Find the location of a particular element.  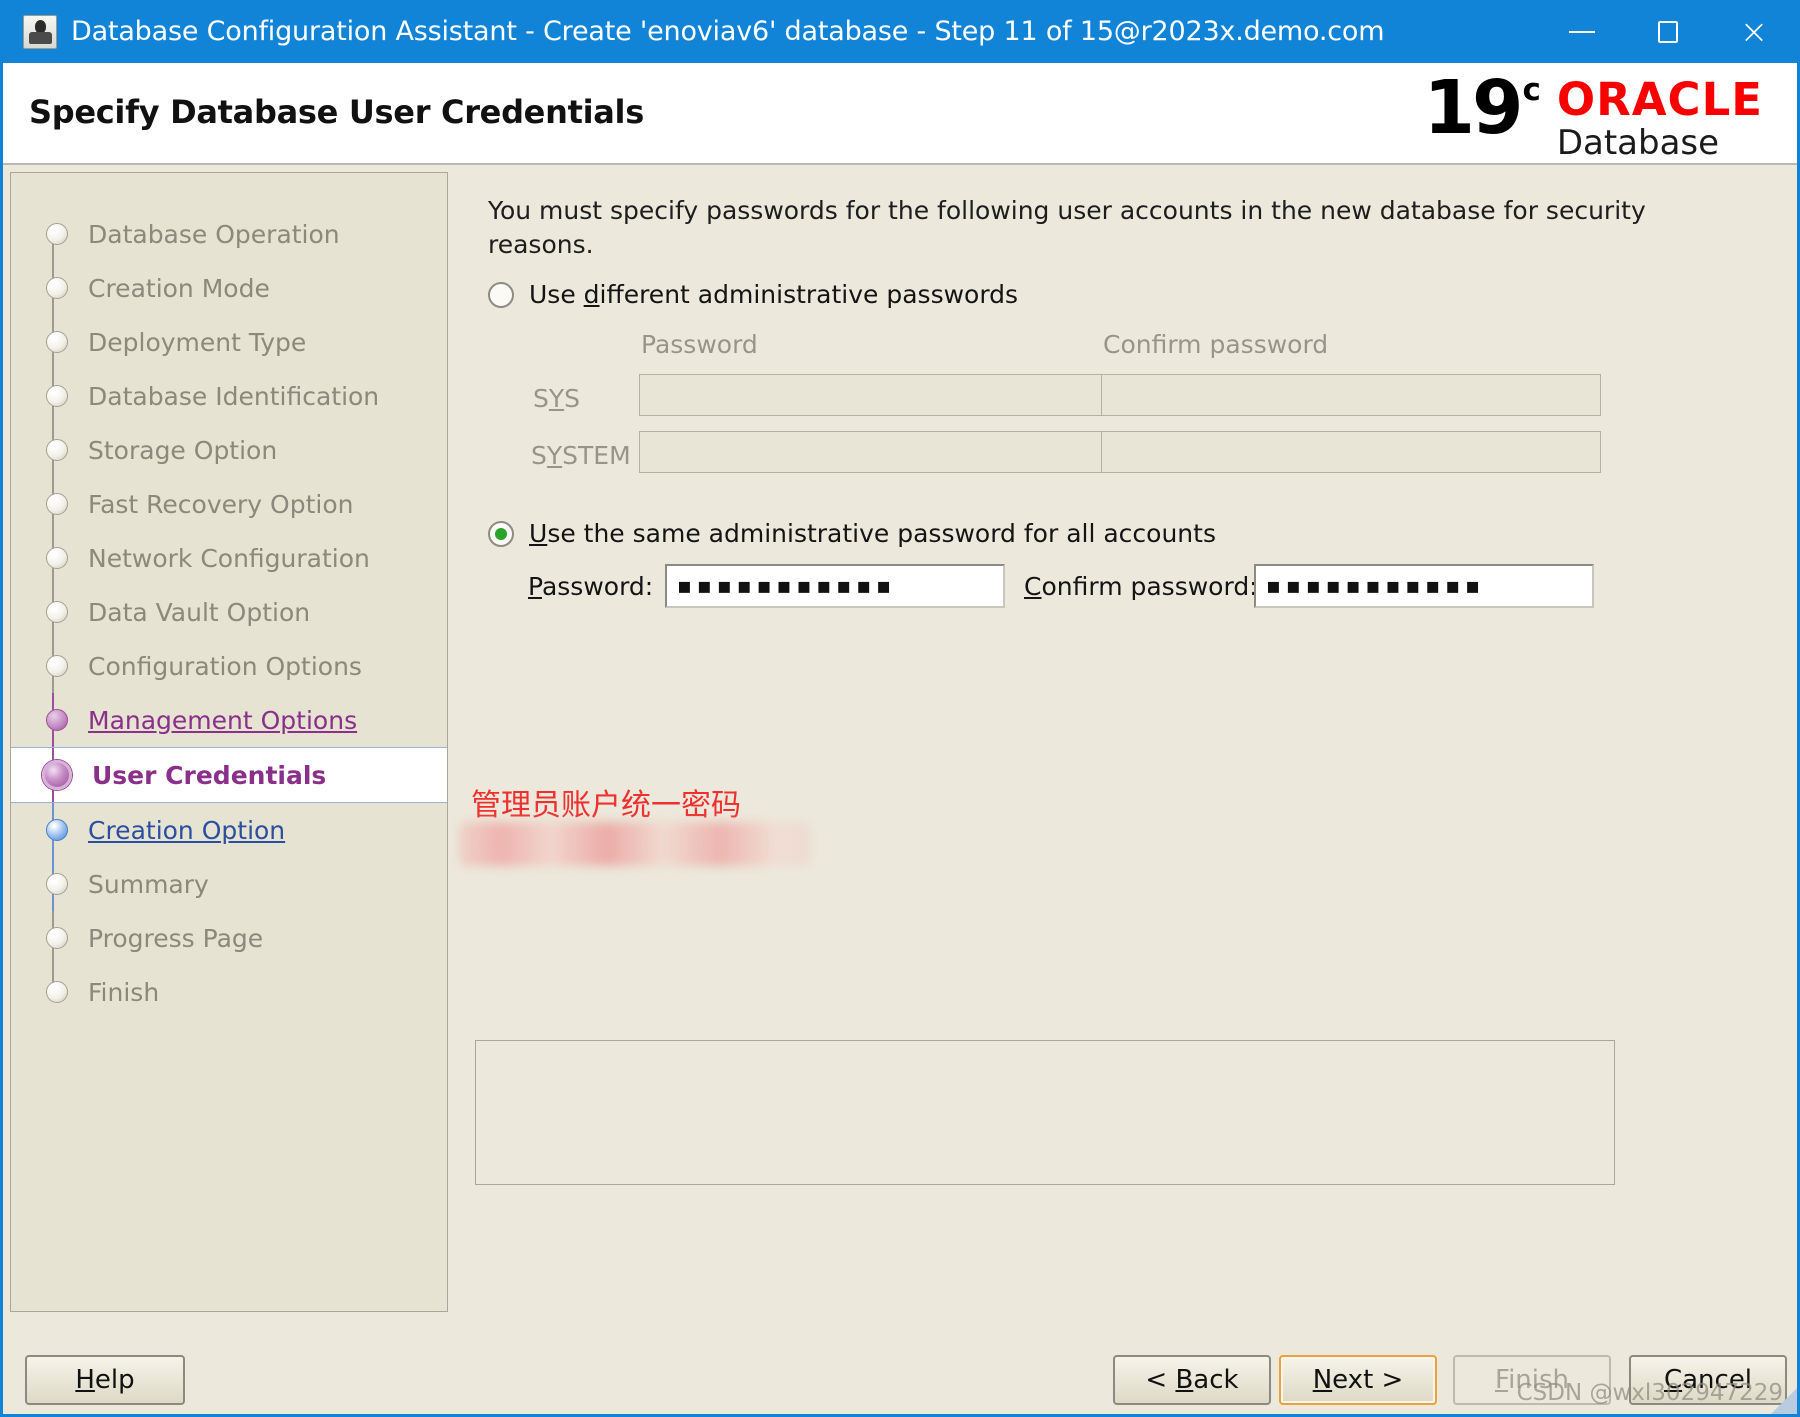

radio-use-different-passwords: Use different administrative passwords is located at coordinates (753, 294).